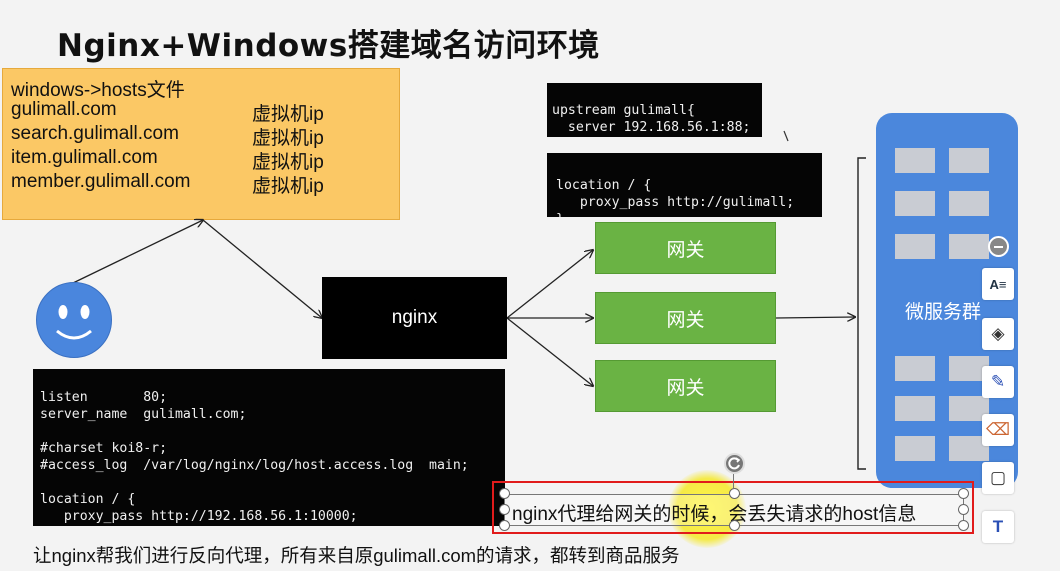  Describe the element at coordinates (998, 246) in the screenshot. I see `collapse-minus-icon` at that location.